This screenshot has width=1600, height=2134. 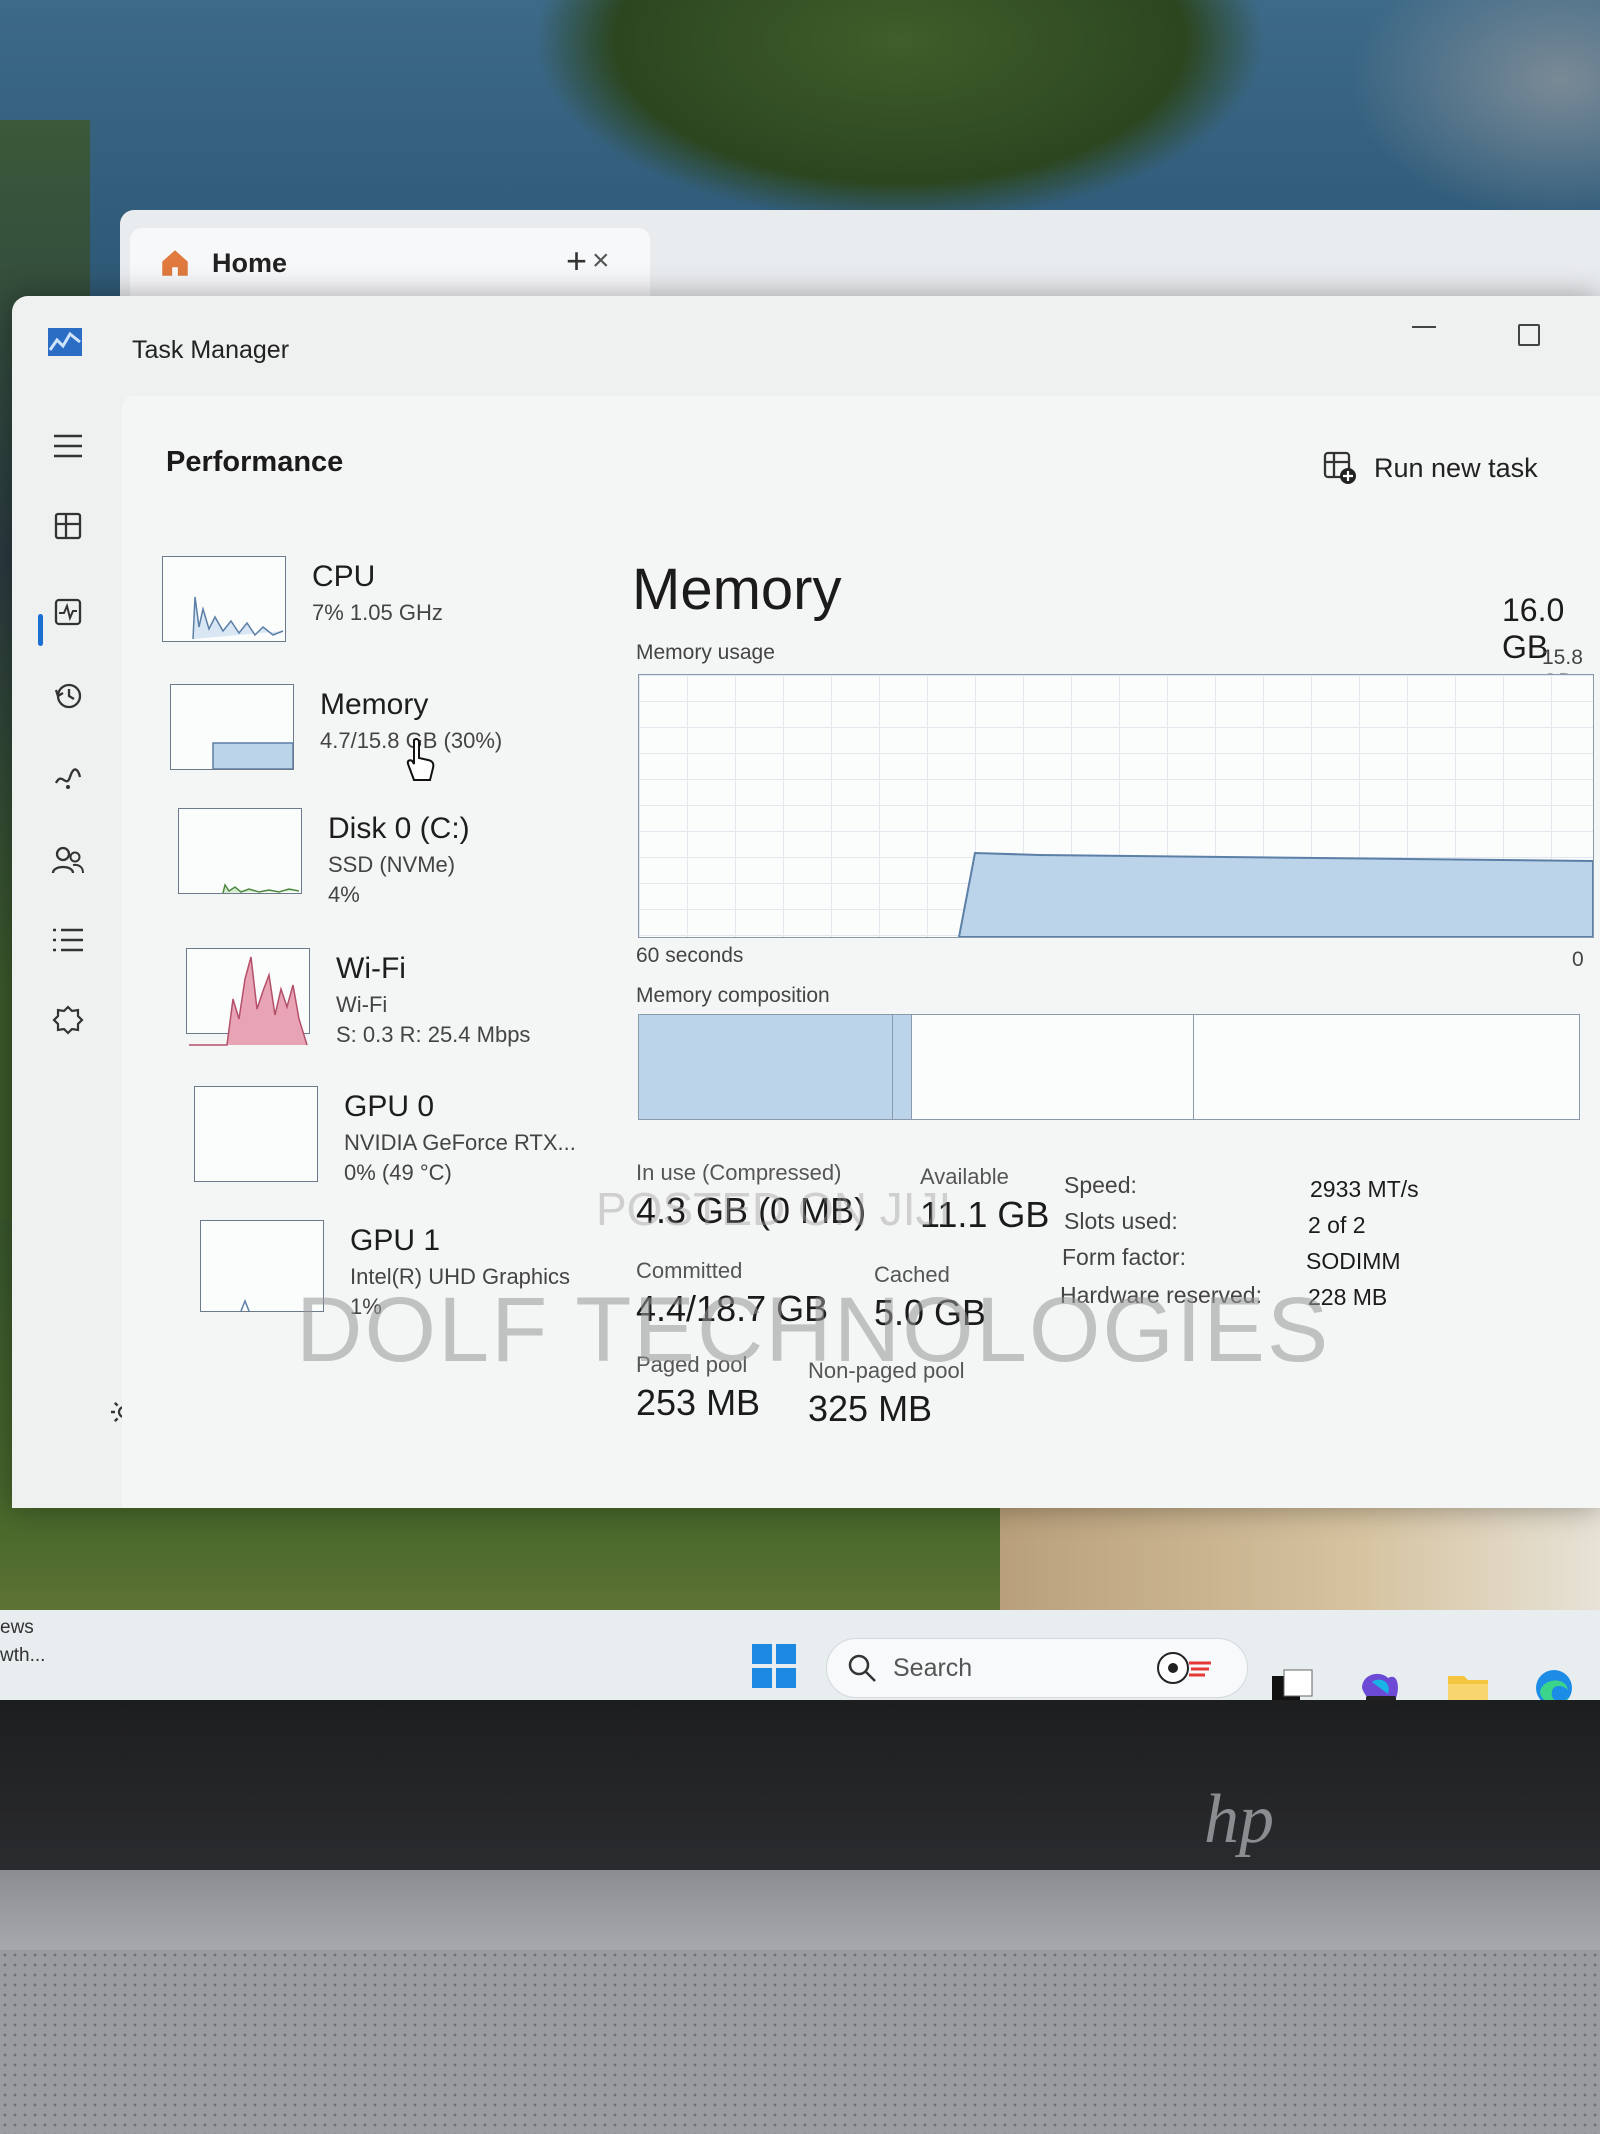 What do you see at coordinates (175, 263) in the screenshot?
I see `home-icon` at bounding box center [175, 263].